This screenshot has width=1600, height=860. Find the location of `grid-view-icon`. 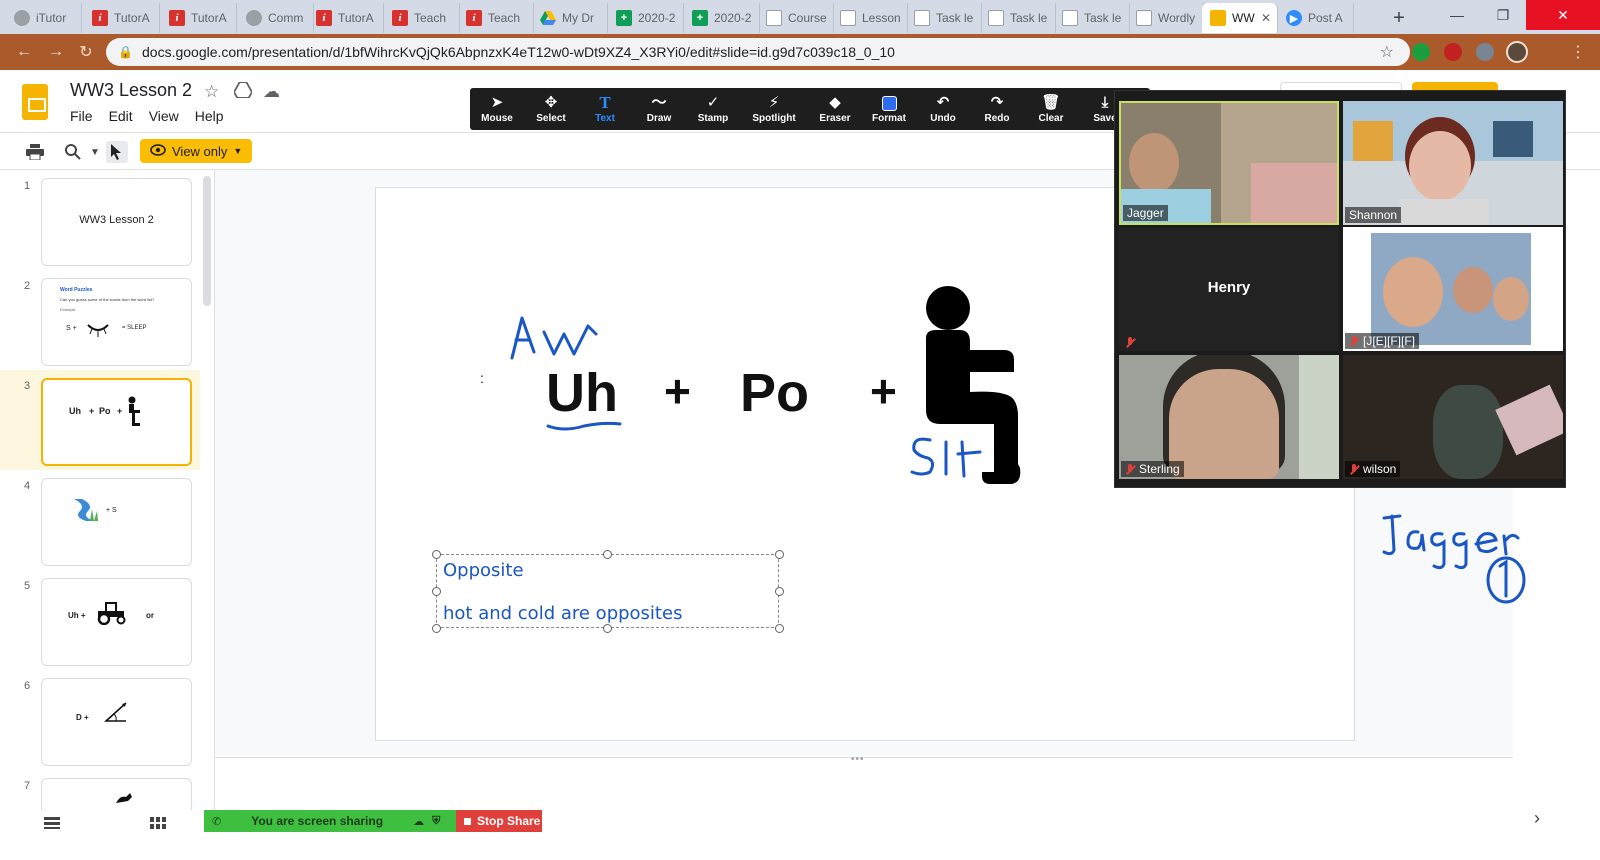

grid-view-icon is located at coordinates (158, 825).